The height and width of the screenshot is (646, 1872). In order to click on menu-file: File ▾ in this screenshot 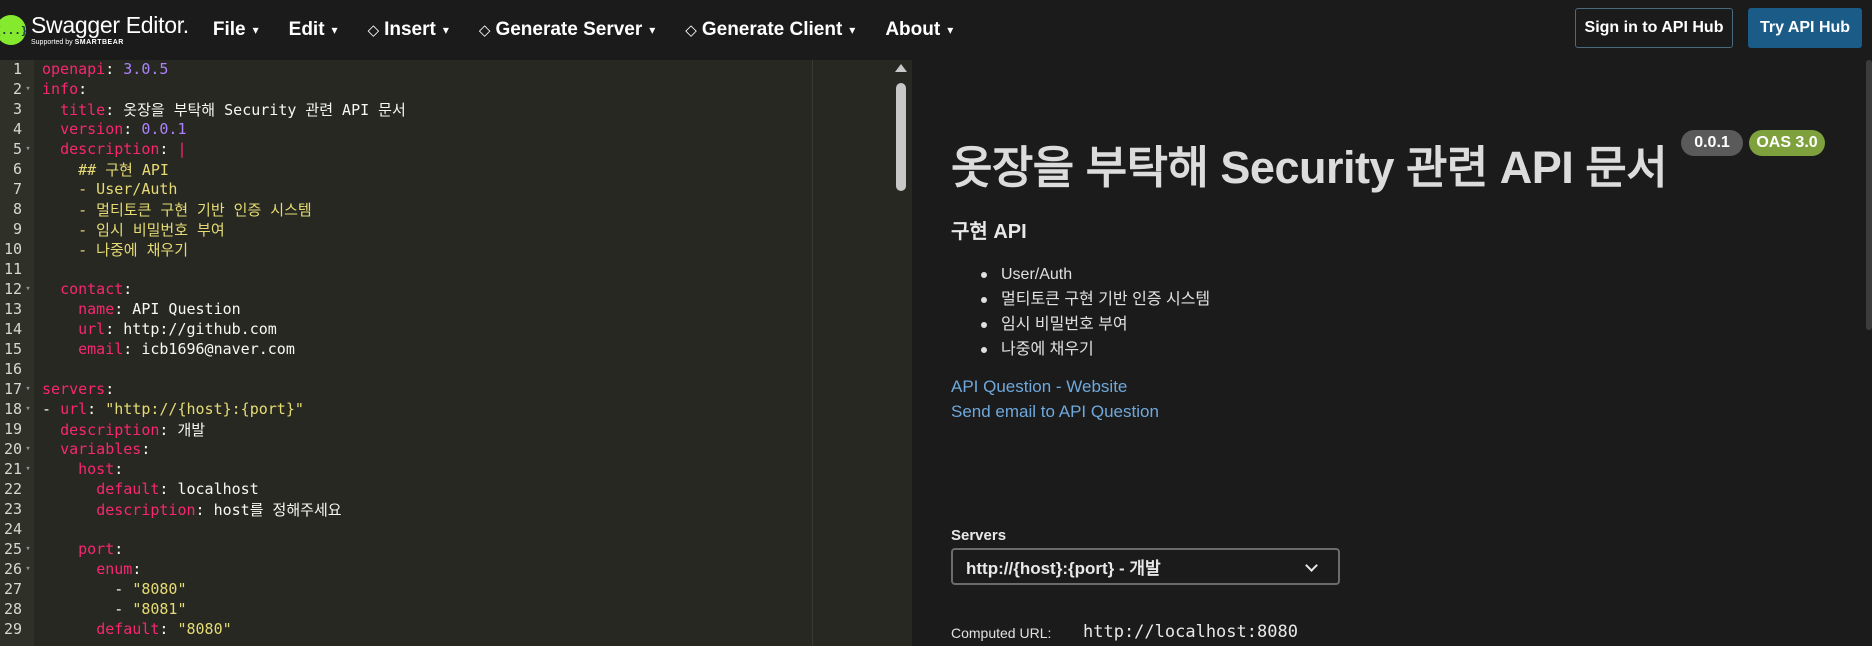, I will do `click(236, 30)`.